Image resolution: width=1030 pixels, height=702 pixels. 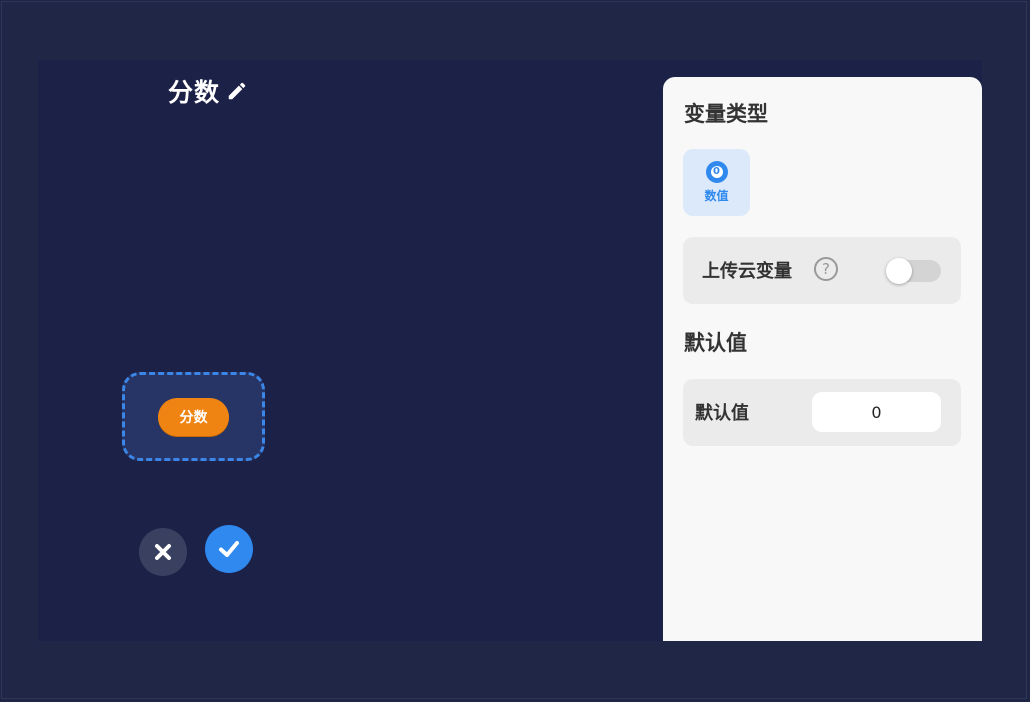 I want to click on pencil-icon, so click(x=237, y=91).